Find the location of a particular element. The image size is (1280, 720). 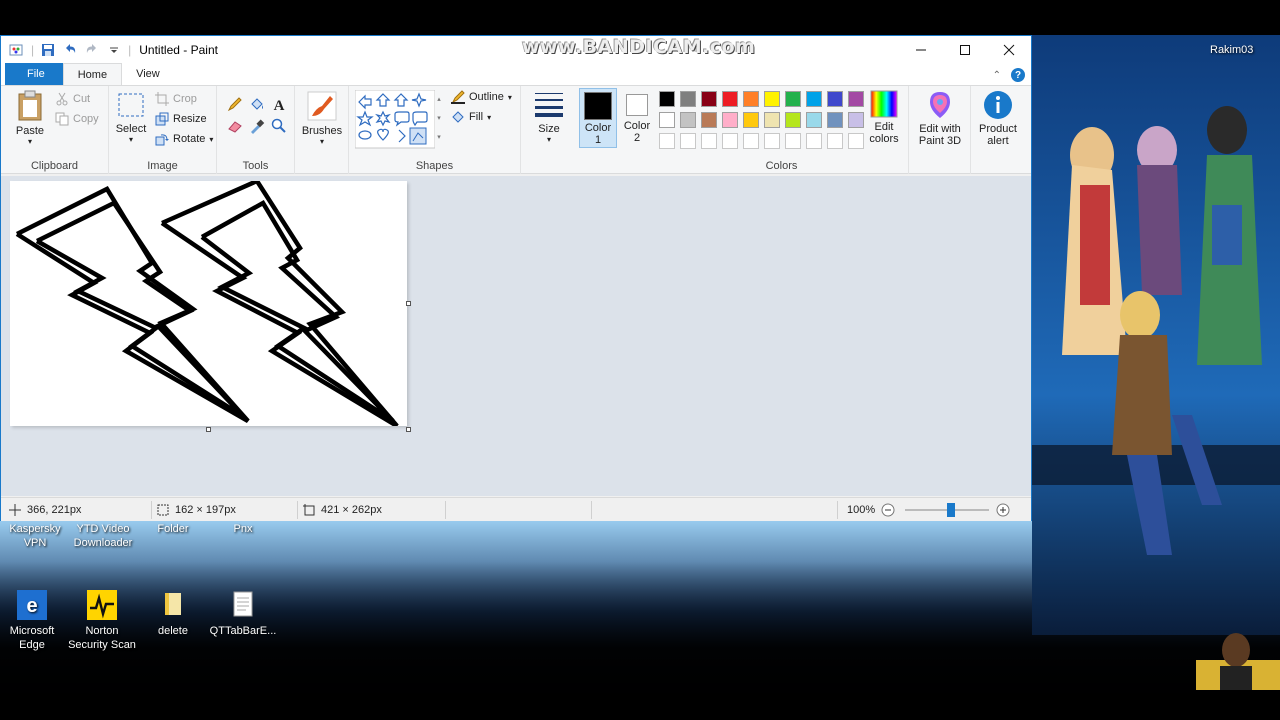

resize-handle-right is located at coordinates (408, 303).